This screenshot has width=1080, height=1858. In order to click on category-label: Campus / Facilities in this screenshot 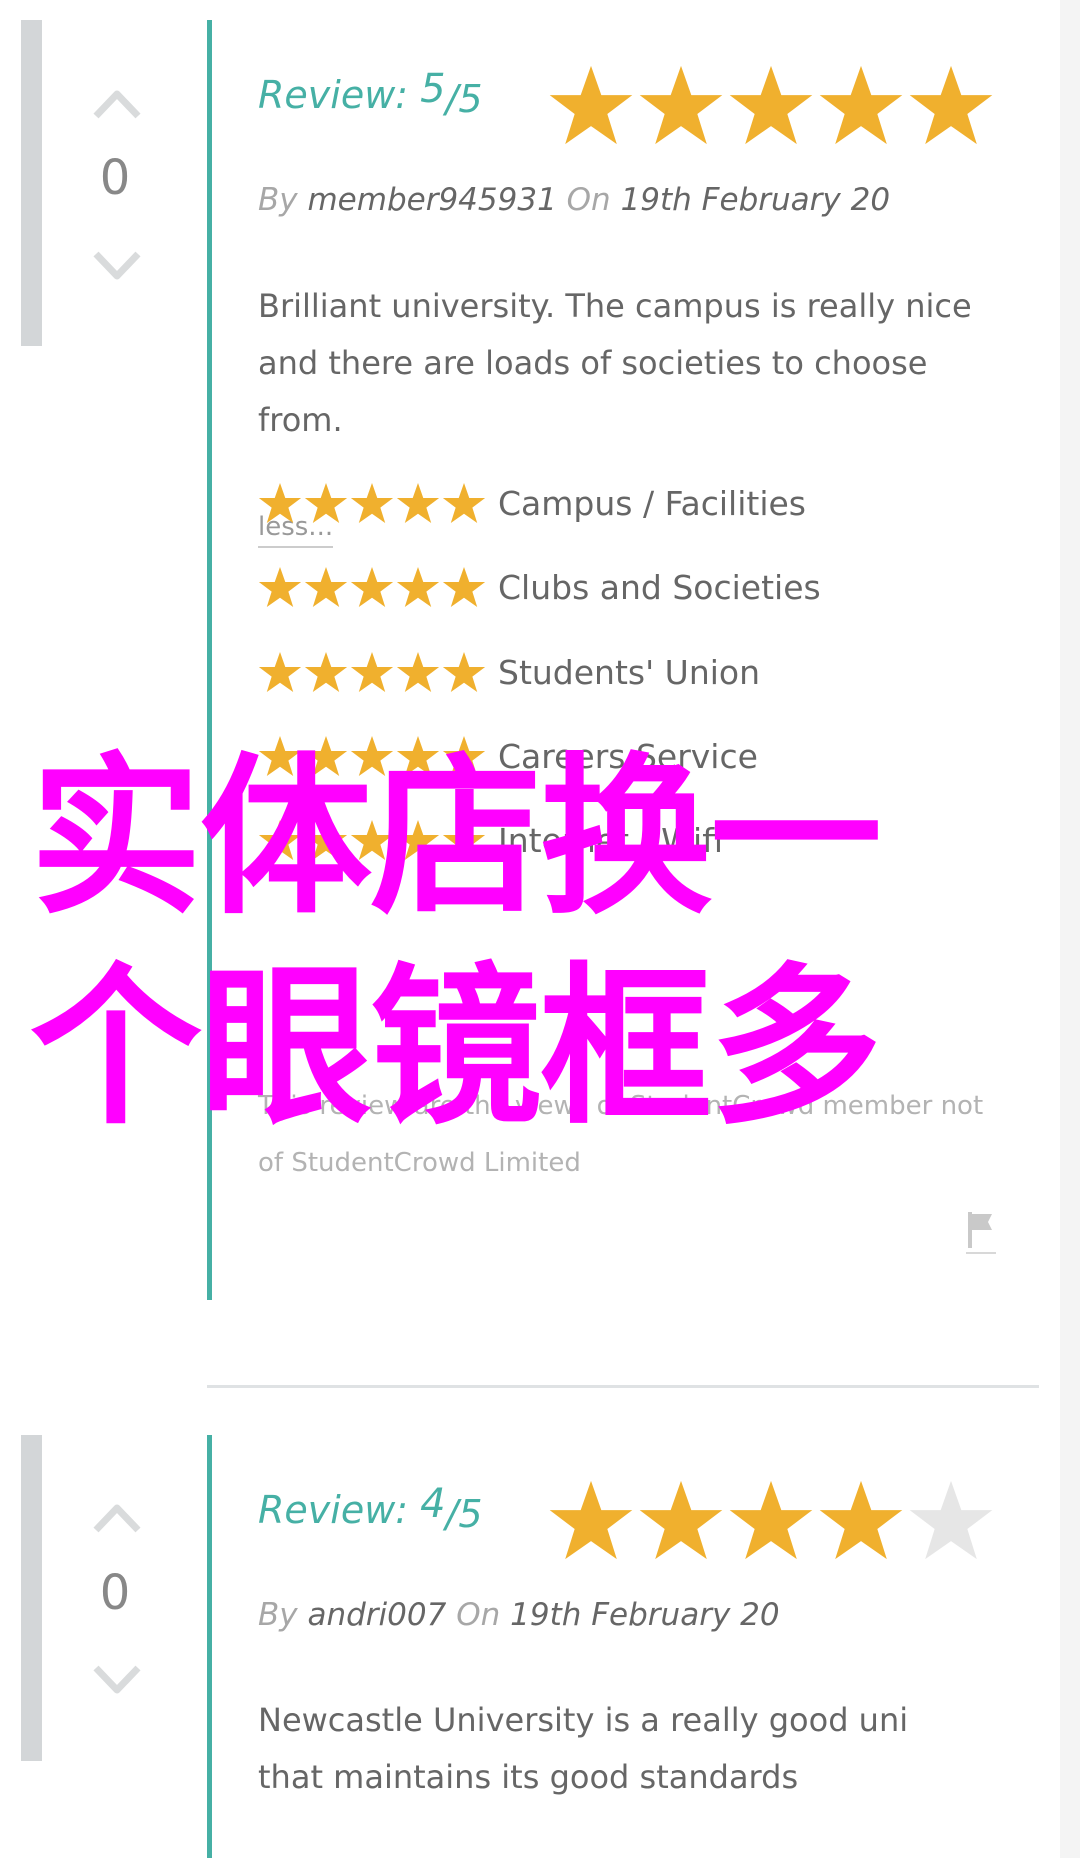, I will do `click(652, 503)`.